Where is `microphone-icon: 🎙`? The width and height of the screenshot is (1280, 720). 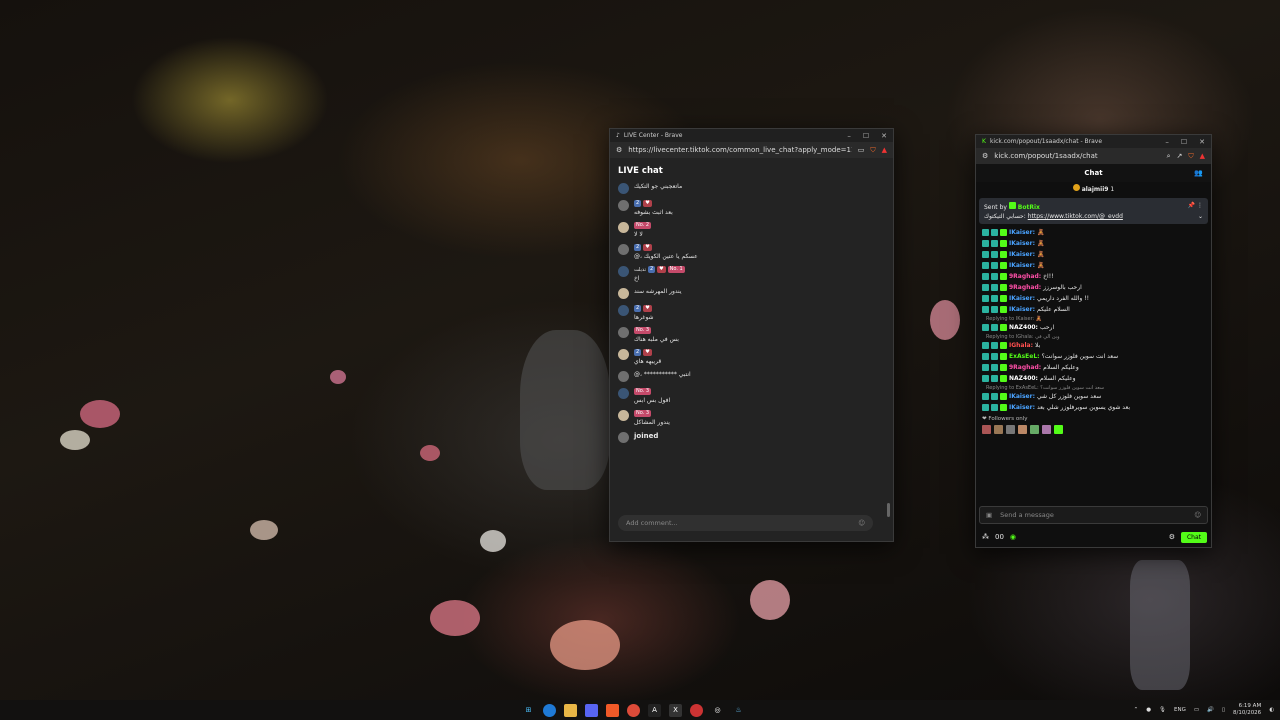
microphone-icon: 🎙 is located at coordinates (1162, 710).